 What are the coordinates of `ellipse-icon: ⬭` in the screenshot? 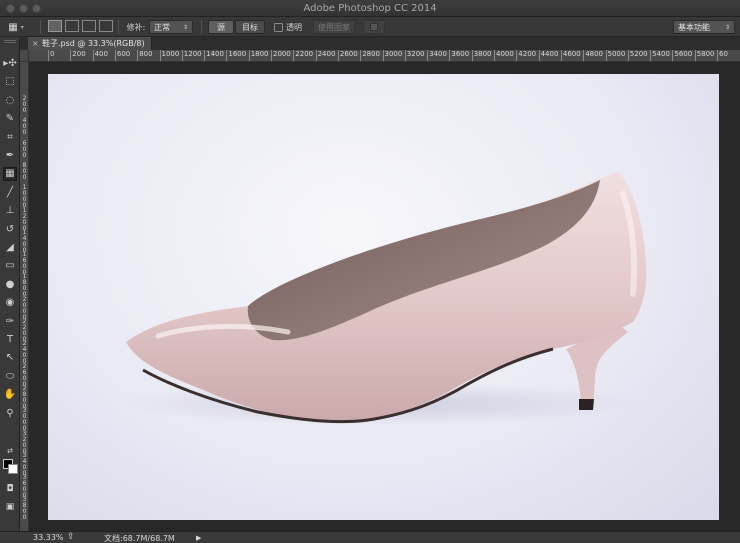 It's located at (10, 377).